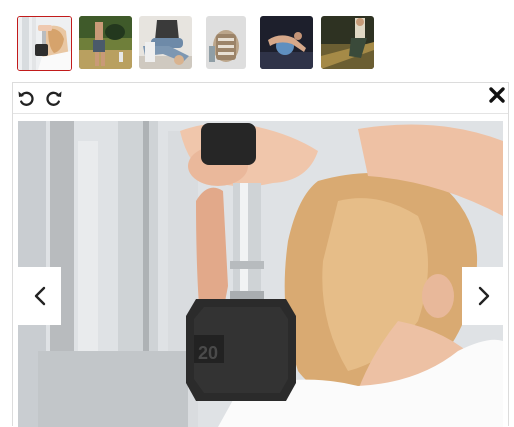 This screenshot has width=514, height=427. I want to click on chevron-left-icon, so click(39, 296).